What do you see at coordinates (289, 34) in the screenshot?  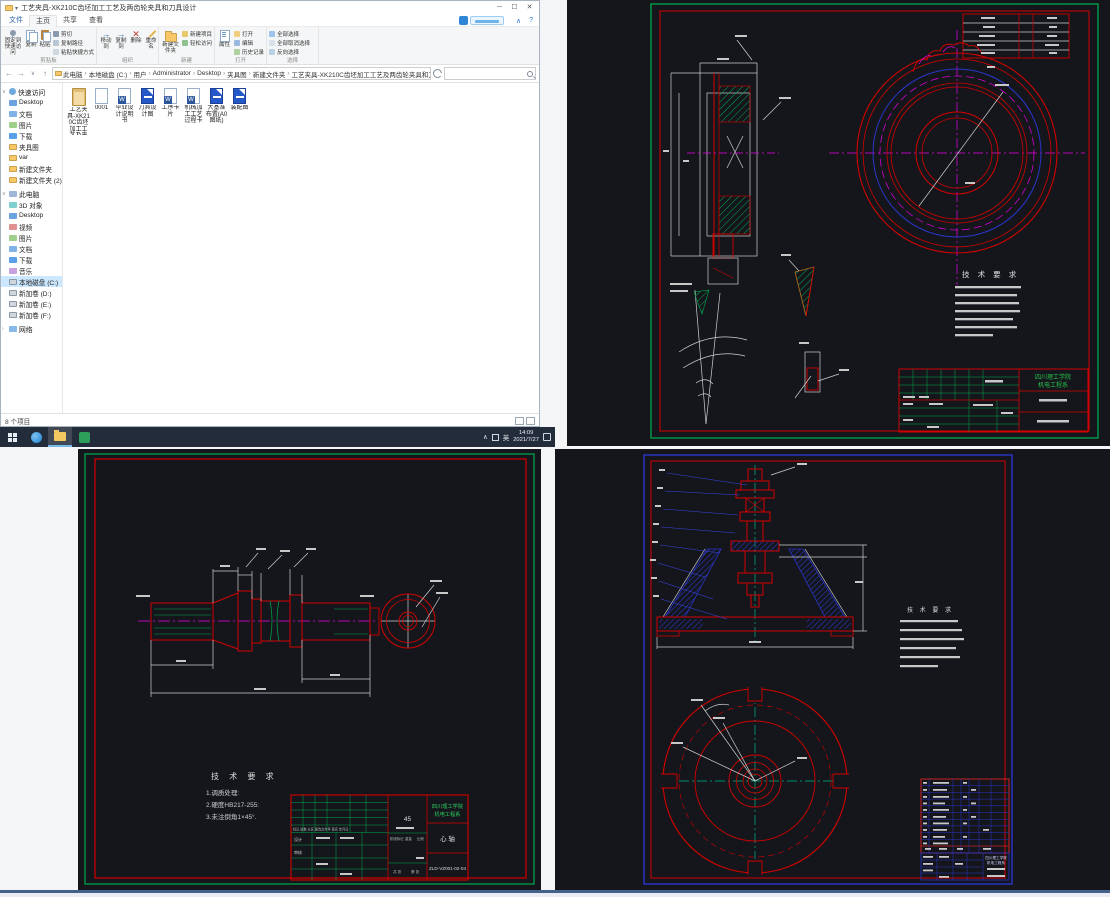 I see `select-all-button: 全部选择` at bounding box center [289, 34].